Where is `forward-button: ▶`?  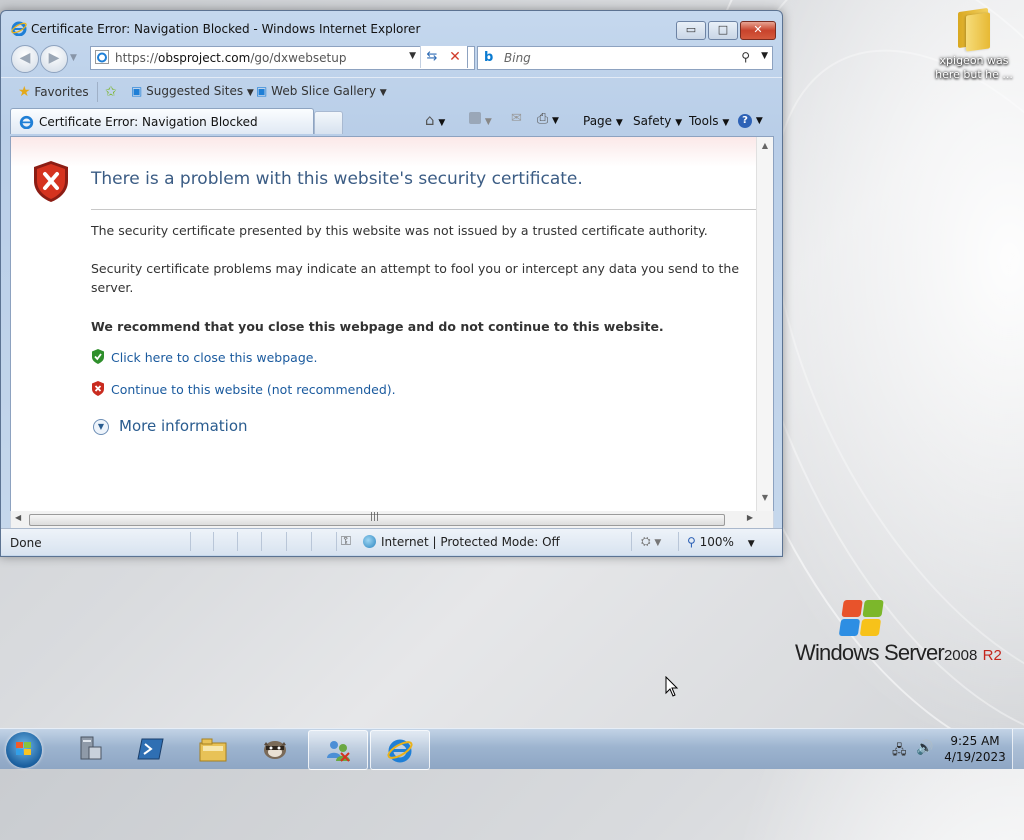
forward-button: ▶ is located at coordinates (54, 59).